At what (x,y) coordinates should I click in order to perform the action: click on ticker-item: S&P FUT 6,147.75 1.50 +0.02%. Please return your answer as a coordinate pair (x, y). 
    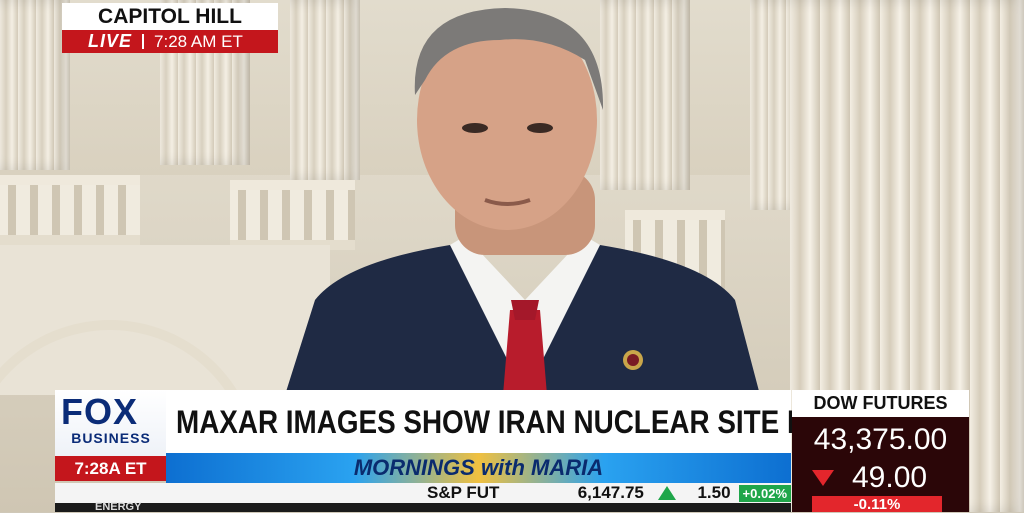
    Looking at the image, I should click on (606, 493).